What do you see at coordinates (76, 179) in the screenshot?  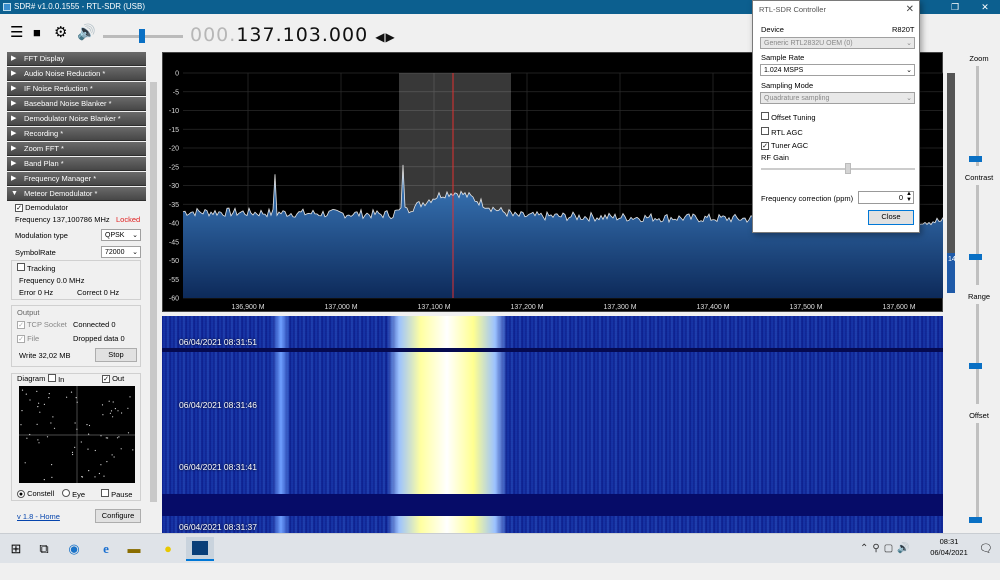 I see `panel-header: ▶ Frequency Manager *` at bounding box center [76, 179].